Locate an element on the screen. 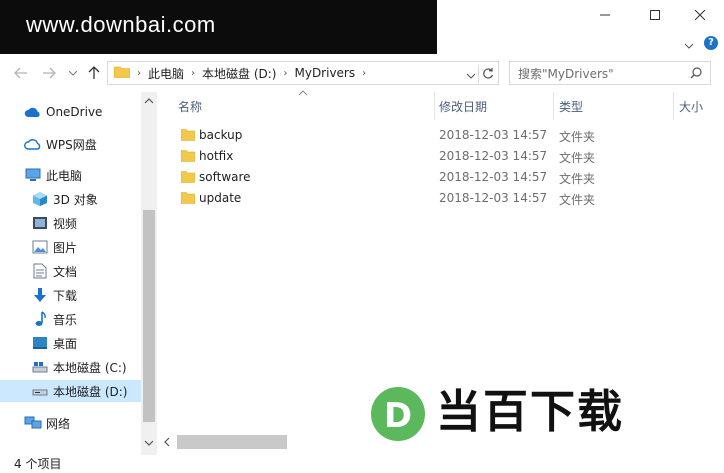 This screenshot has height=473, width=724. nav-item-3d-objects: 3D 对象 is located at coordinates (70, 199).